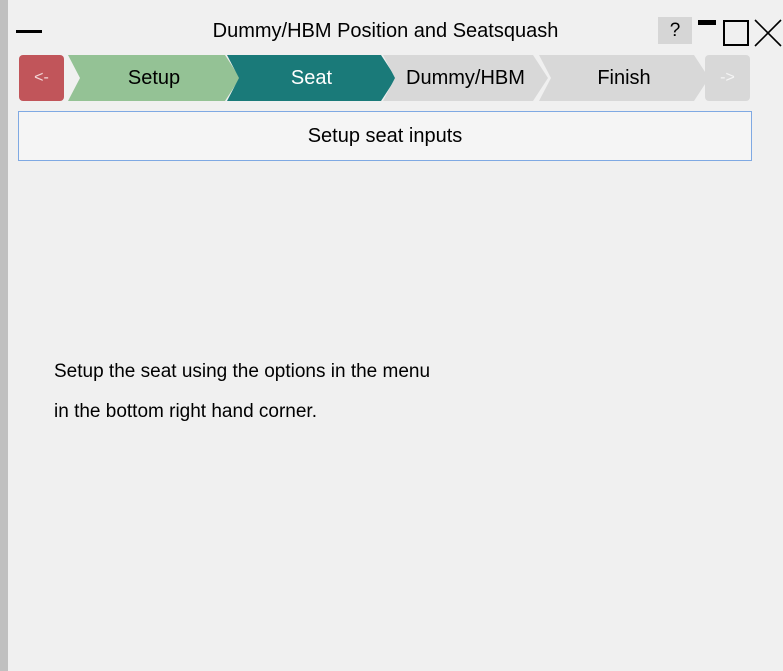 The height and width of the screenshot is (671, 783). I want to click on help-button: ?, so click(675, 30).